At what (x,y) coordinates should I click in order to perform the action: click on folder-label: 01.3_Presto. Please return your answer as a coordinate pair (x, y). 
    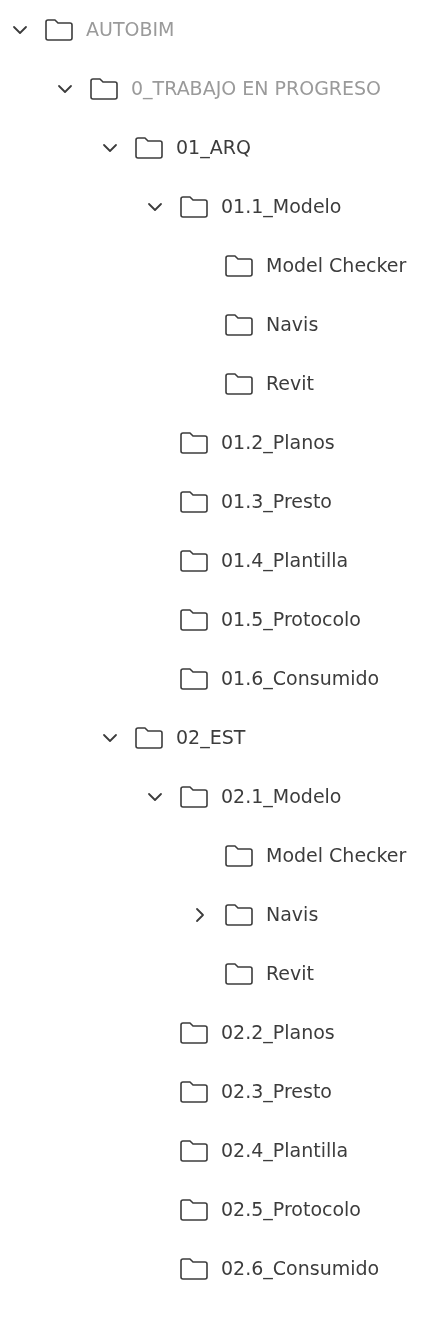
    Looking at the image, I should click on (276, 501).